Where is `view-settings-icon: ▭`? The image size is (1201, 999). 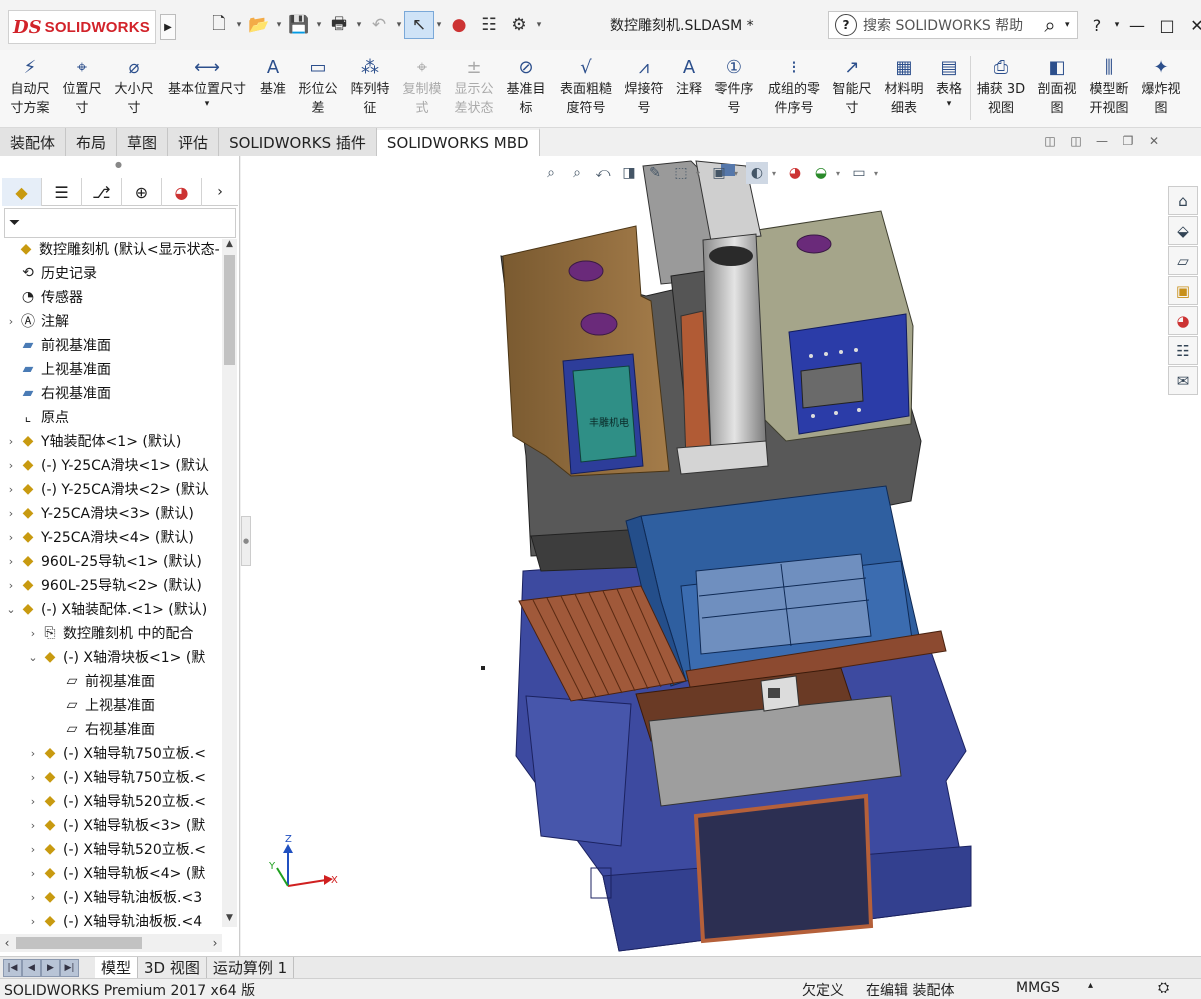 view-settings-icon: ▭ is located at coordinates (859, 173).